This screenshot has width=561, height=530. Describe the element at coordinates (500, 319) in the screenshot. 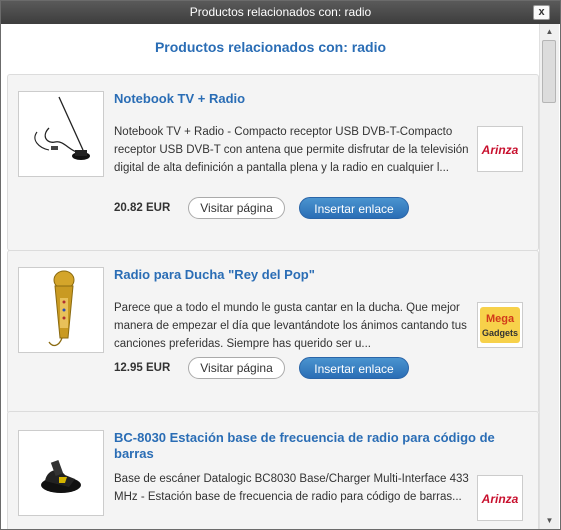

I see `svg-text: Mega` at that location.